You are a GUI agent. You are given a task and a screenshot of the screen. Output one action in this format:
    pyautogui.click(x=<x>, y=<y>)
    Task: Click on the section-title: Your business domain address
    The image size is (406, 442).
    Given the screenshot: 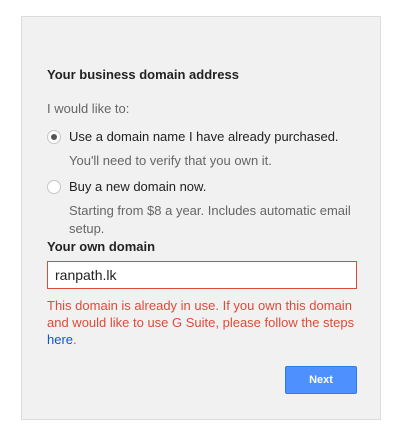 What is the action you would take?
    pyautogui.click(x=143, y=74)
    